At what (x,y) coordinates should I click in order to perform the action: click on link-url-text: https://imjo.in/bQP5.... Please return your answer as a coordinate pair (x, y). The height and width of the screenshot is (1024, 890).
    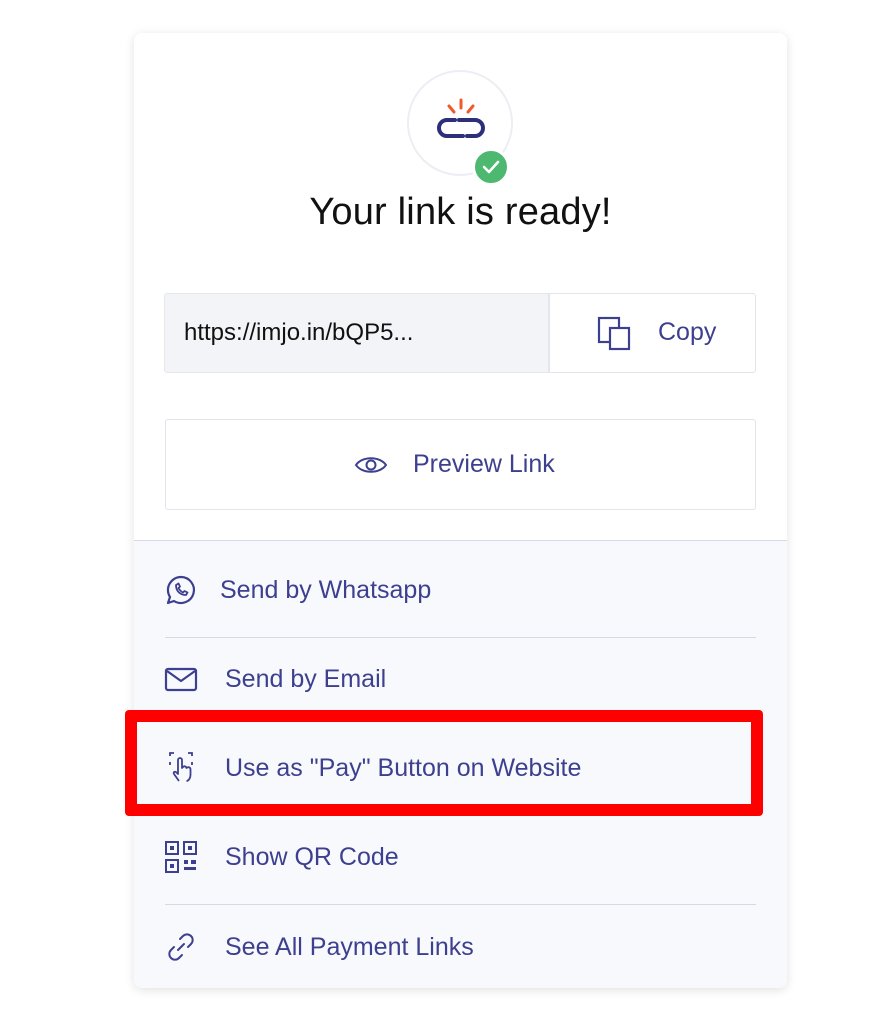
    Looking at the image, I should click on (299, 332).